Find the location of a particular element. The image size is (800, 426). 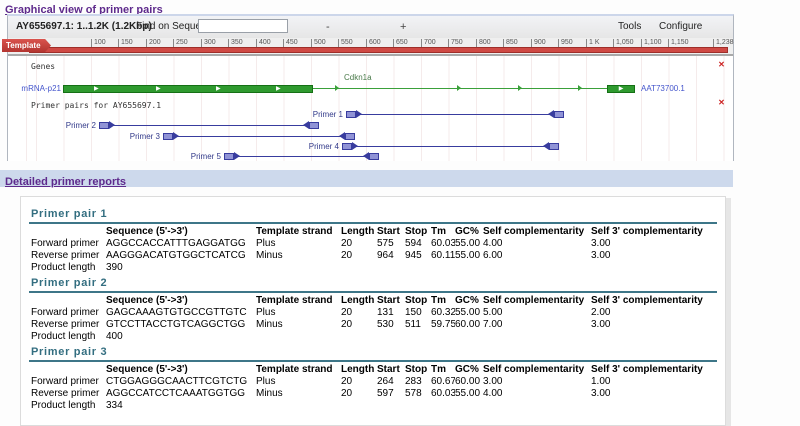

primer-value-cell: 530 is located at coordinates (385, 324).